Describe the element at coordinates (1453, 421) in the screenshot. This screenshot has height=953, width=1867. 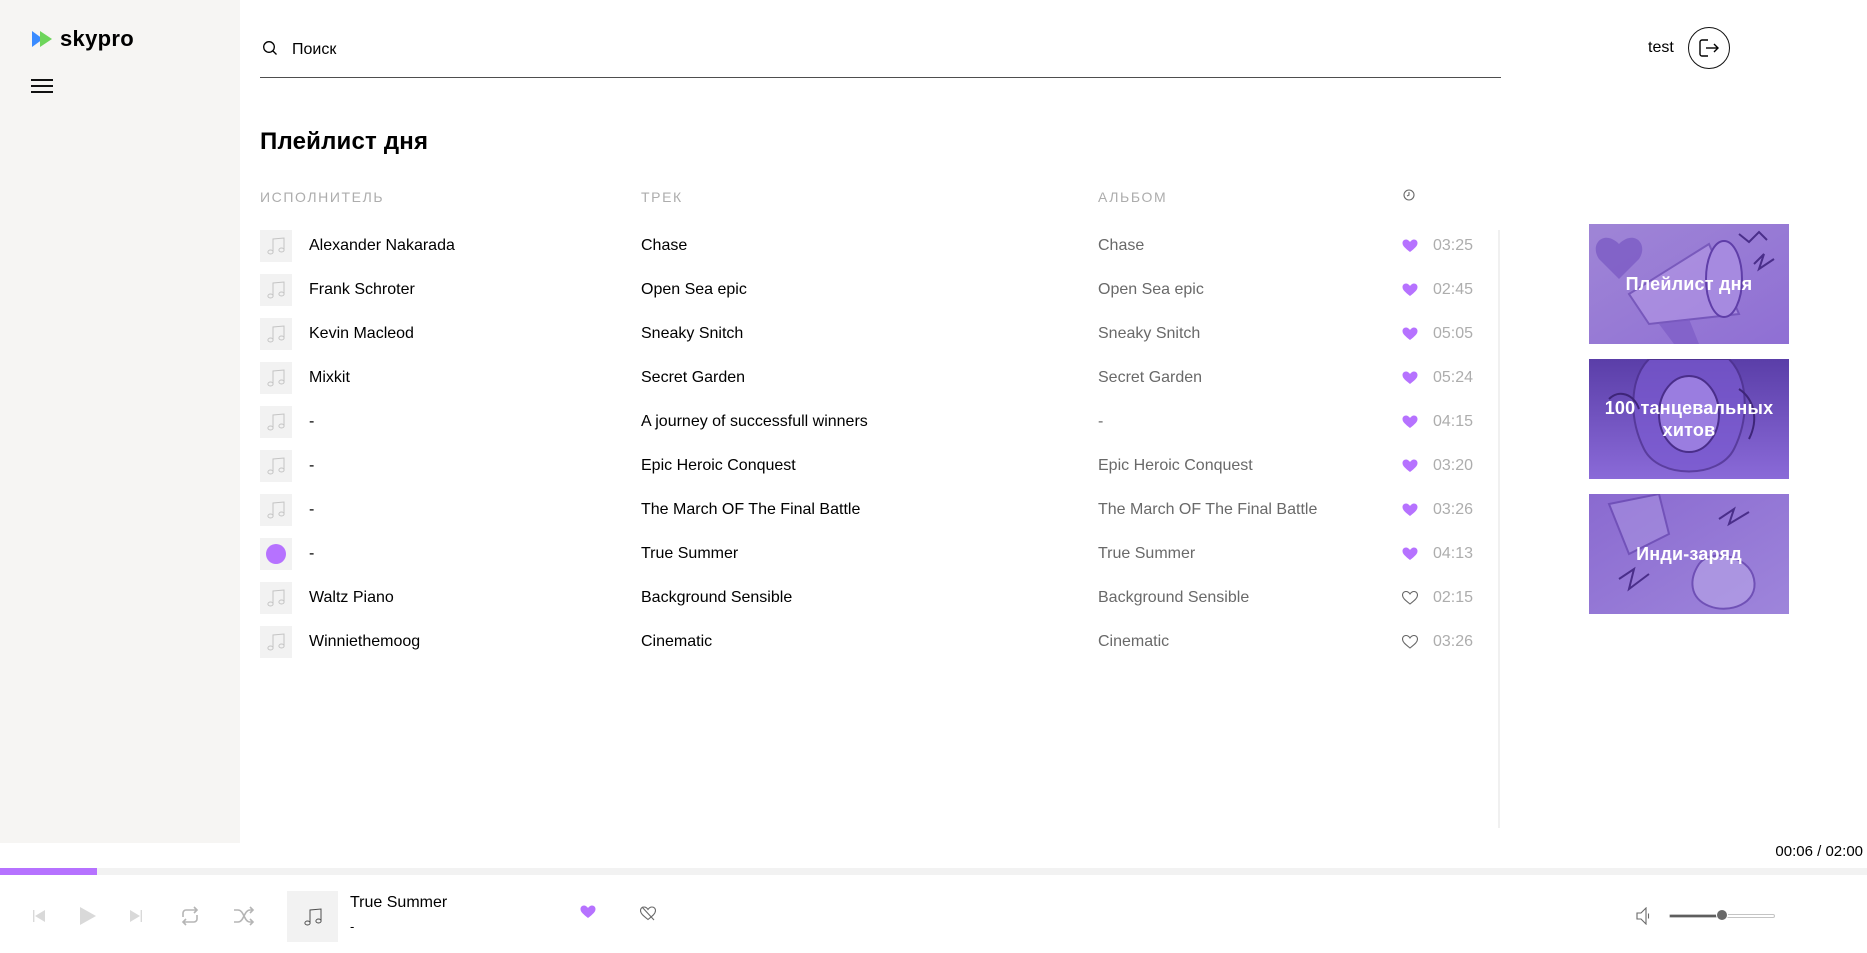
I see `track-duration: 04:15` at that location.